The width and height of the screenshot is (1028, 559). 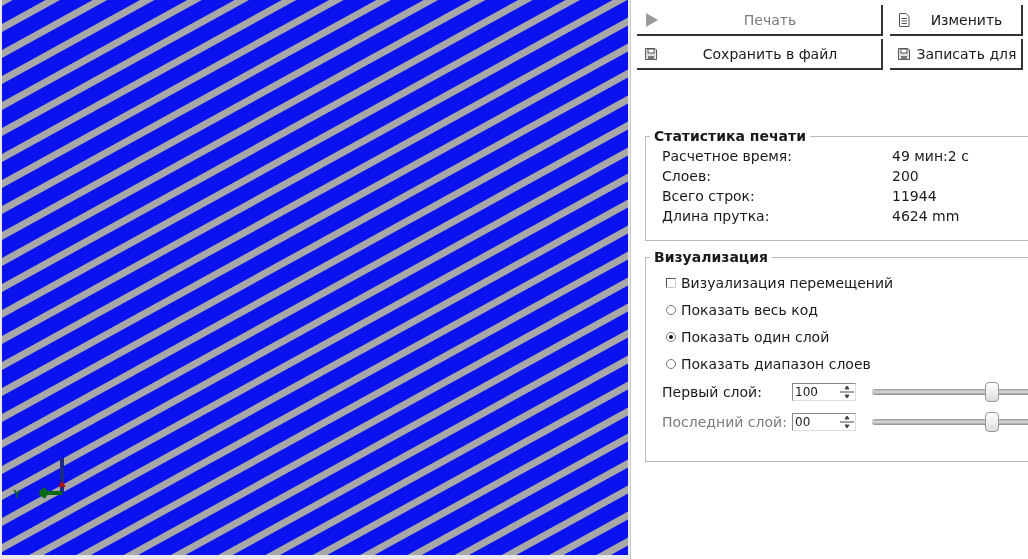 I want to click on toolbar-button: Изменить, so click(x=956, y=20).